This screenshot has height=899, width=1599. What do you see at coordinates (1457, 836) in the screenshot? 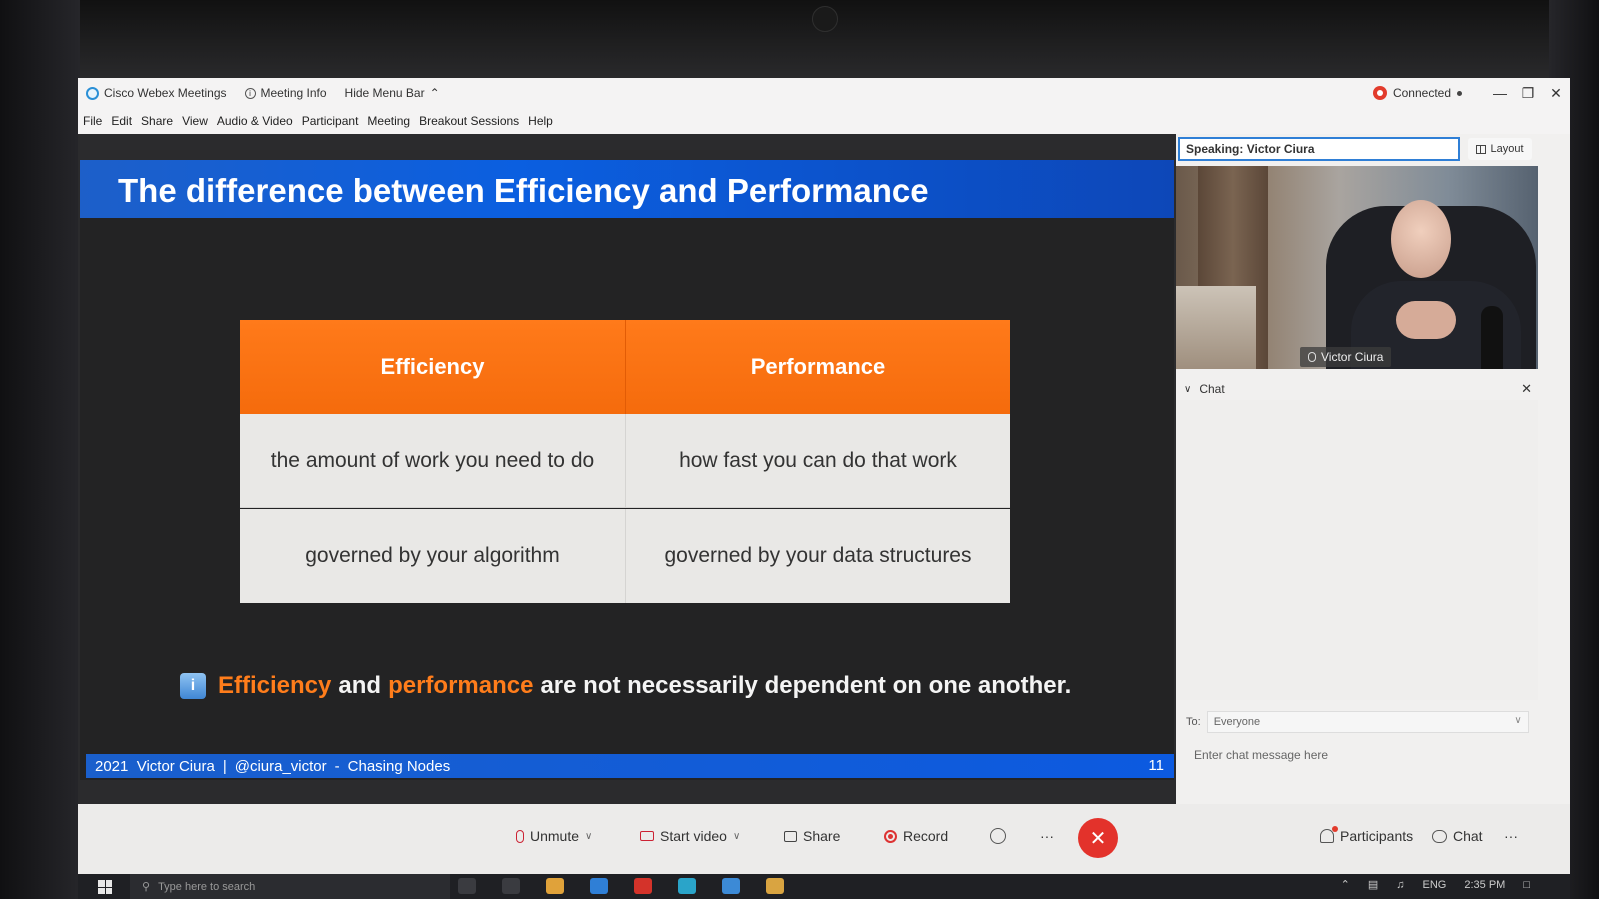
I see `chat-button: Chat` at bounding box center [1457, 836].